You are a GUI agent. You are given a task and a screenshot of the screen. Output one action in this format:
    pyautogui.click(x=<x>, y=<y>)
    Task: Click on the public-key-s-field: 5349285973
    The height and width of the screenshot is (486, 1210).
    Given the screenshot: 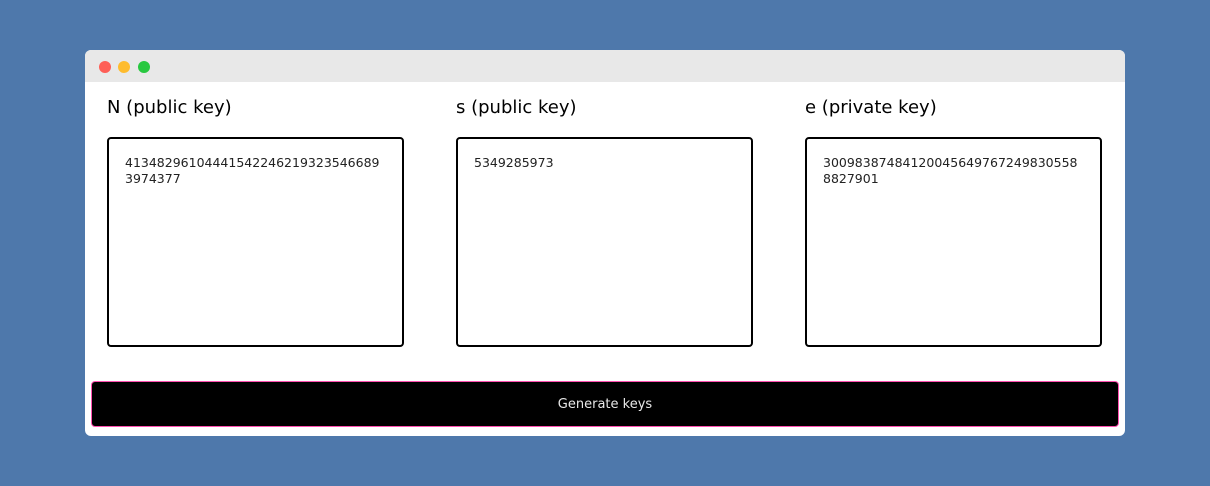 What is the action you would take?
    pyautogui.click(x=604, y=242)
    